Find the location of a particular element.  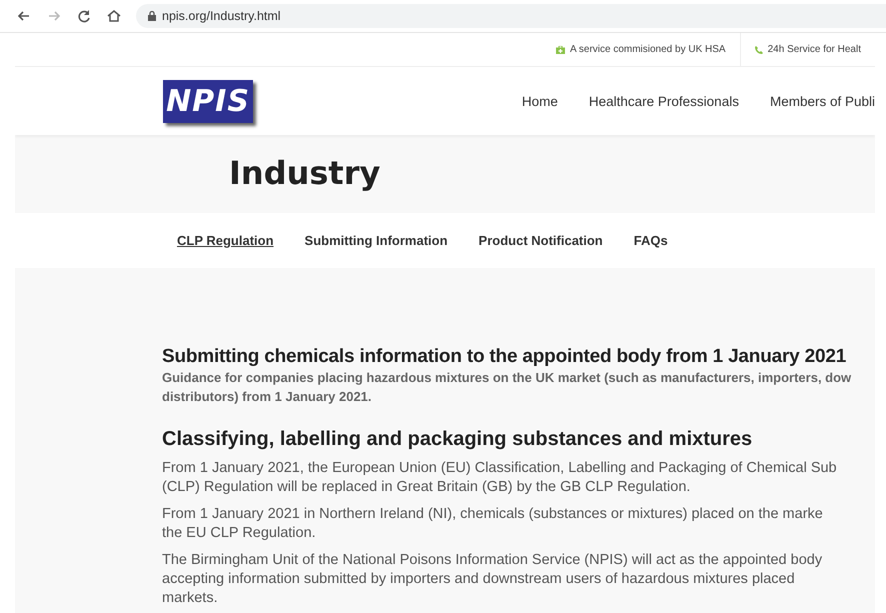

top-bar-text: 24h Service for Healt is located at coordinates (814, 49).